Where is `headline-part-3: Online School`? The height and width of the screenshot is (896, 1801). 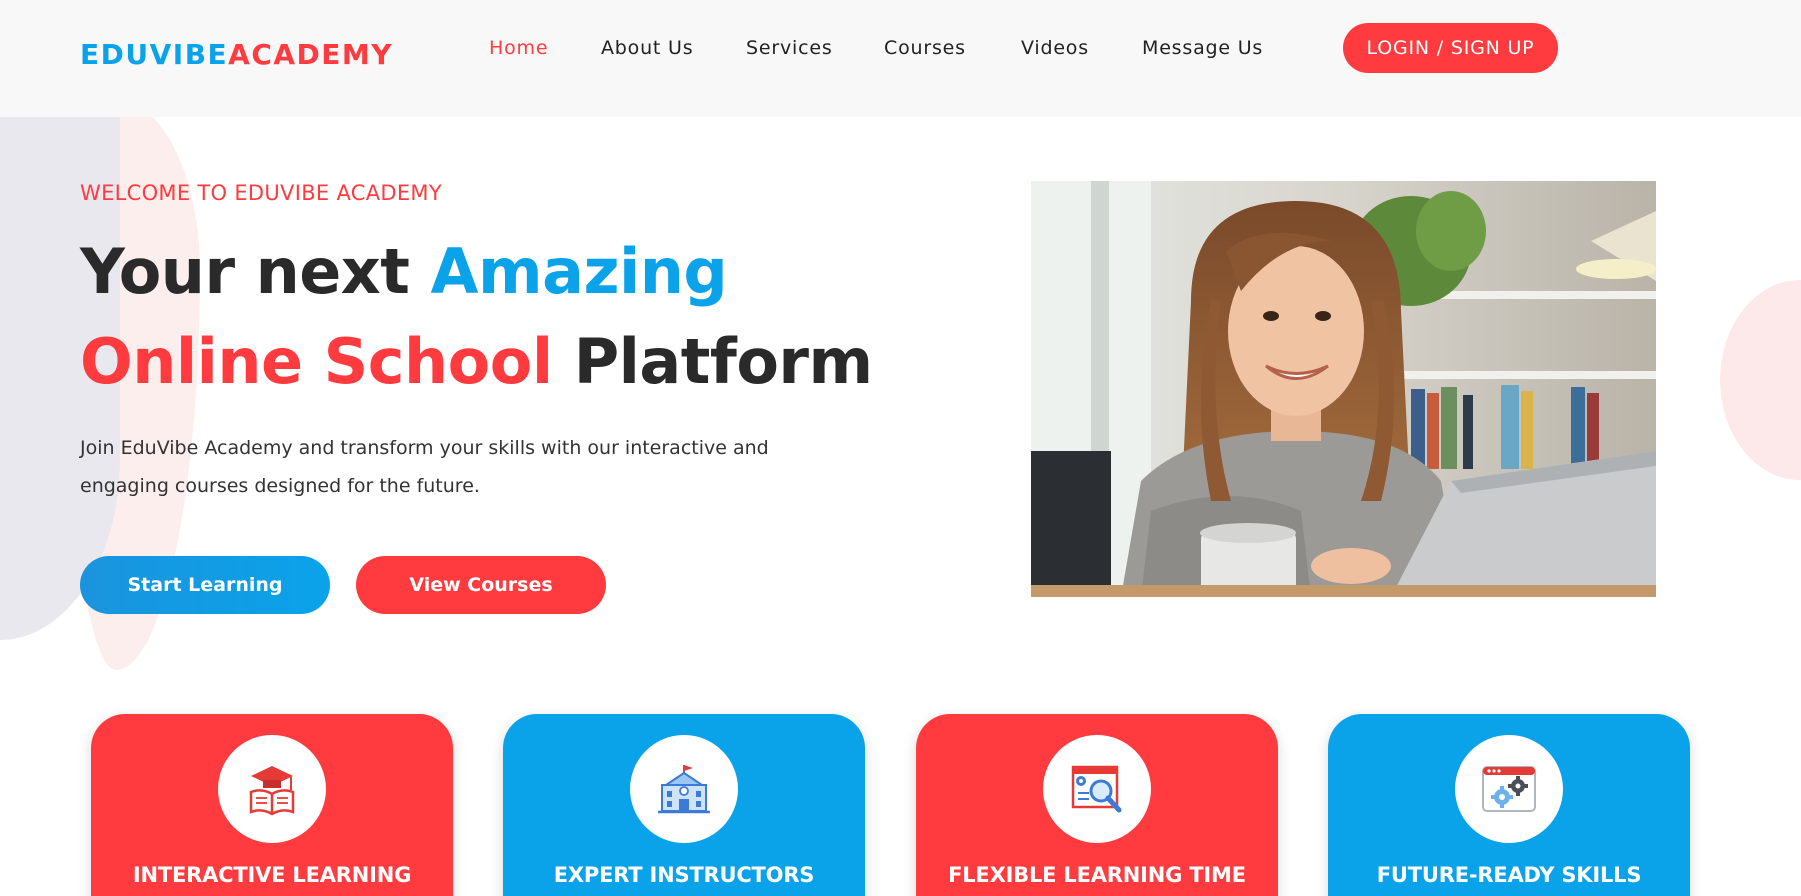 headline-part-3: Online School is located at coordinates (316, 361).